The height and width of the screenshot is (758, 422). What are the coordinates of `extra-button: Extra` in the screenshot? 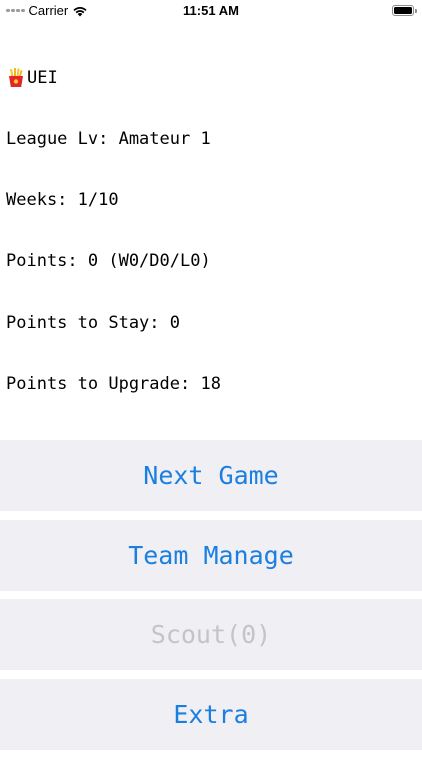 It's located at (211, 714).